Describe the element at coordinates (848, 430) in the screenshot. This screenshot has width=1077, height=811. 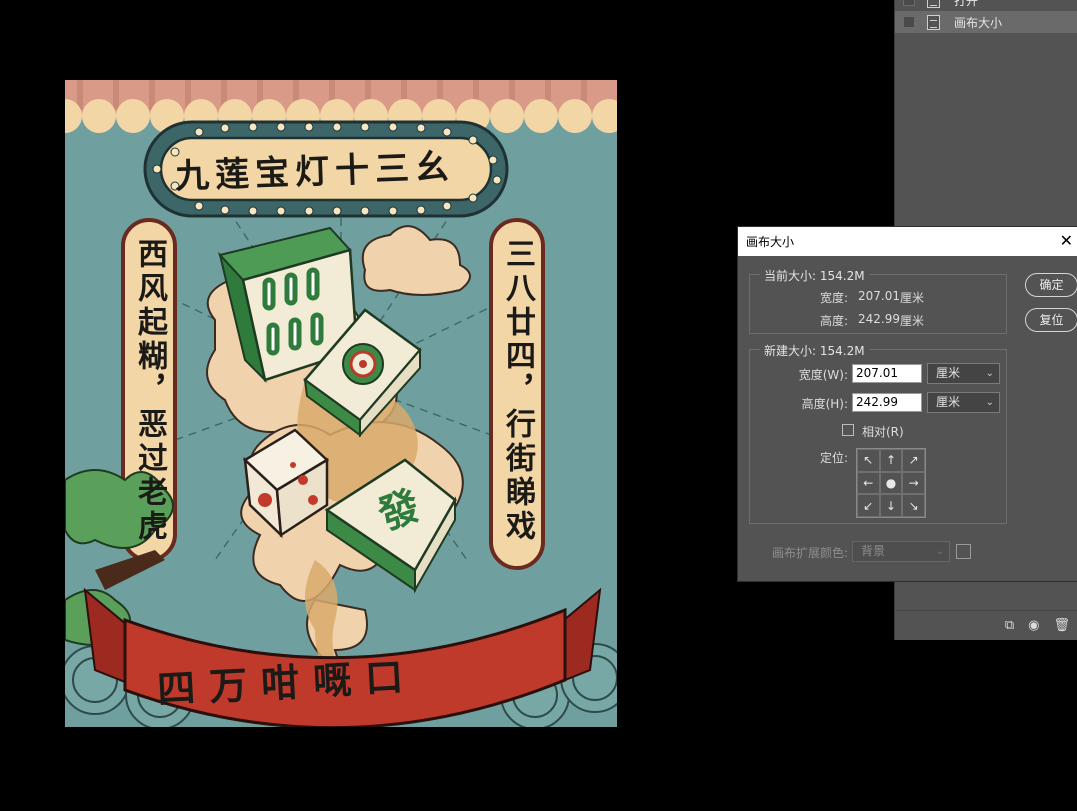
I see `relative-checkbox` at that location.